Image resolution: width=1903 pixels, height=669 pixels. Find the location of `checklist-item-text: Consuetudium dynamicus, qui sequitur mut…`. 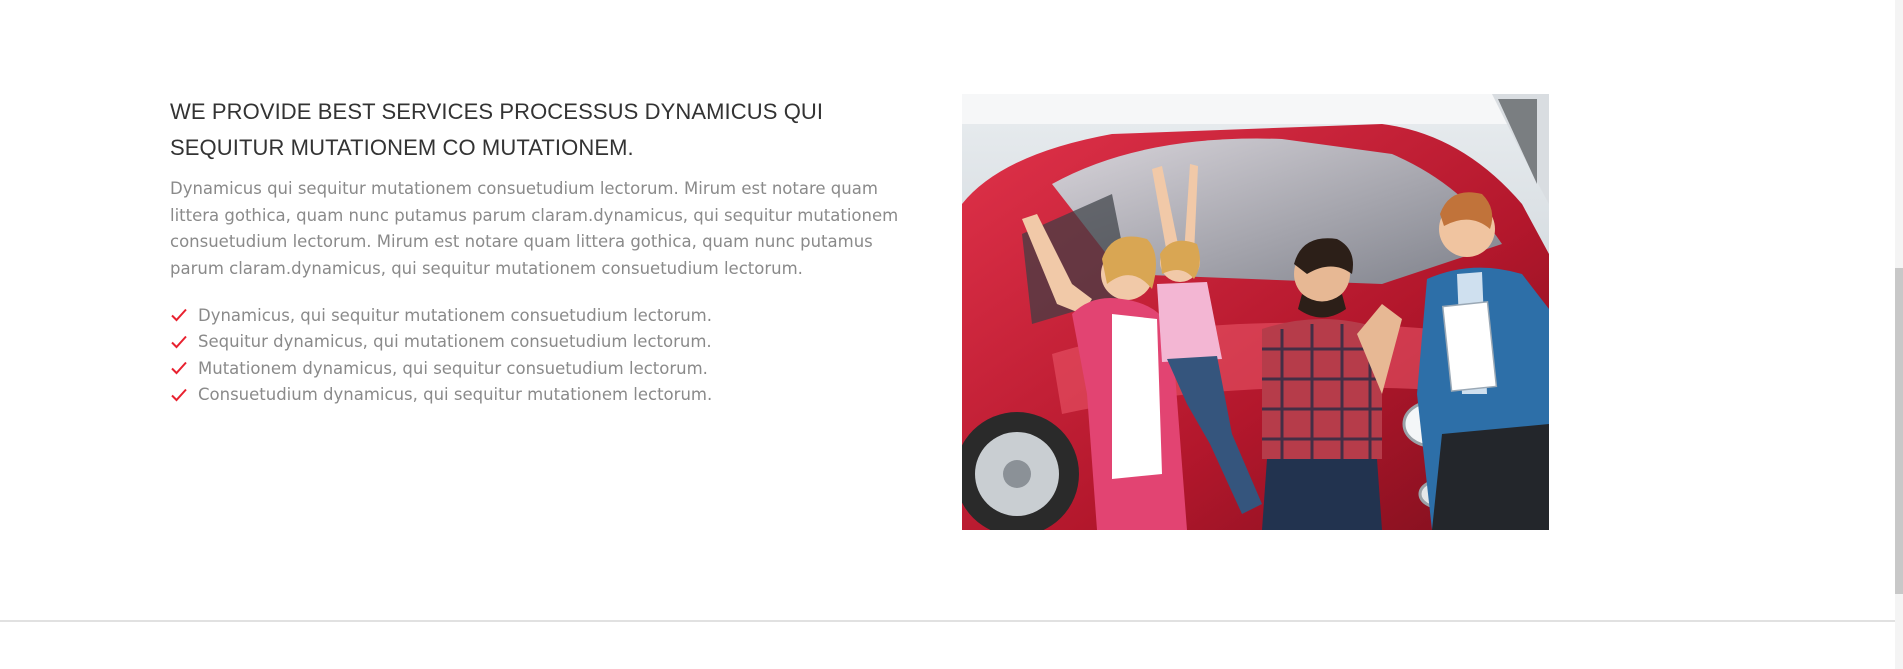

checklist-item-text: Consuetudium dynamicus, qui sequitur mut… is located at coordinates (455, 395).